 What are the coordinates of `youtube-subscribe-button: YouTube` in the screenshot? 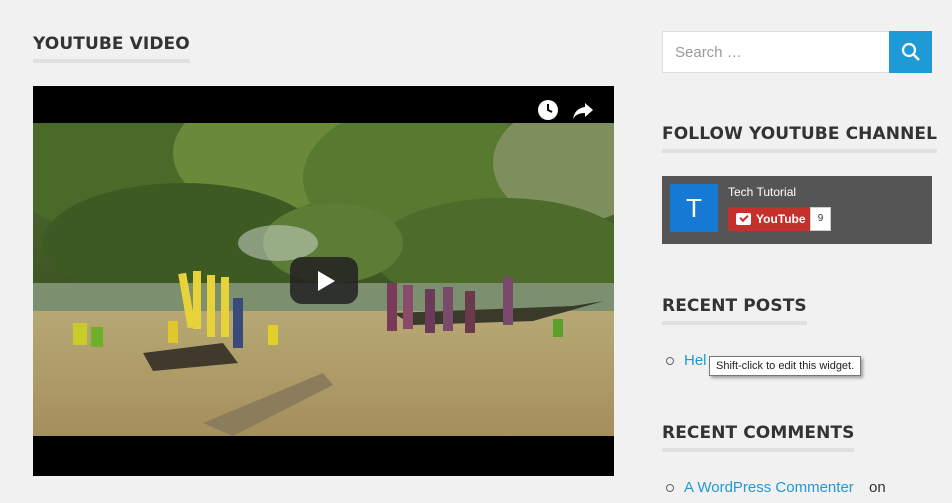 It's located at (769, 219).